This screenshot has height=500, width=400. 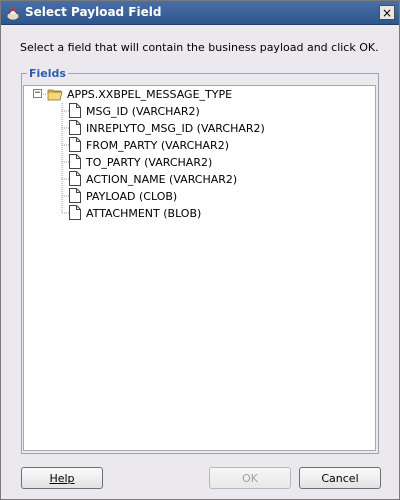 I want to click on tree-item-label: FROM_PARTY (VARCHAR2), so click(x=157, y=145).